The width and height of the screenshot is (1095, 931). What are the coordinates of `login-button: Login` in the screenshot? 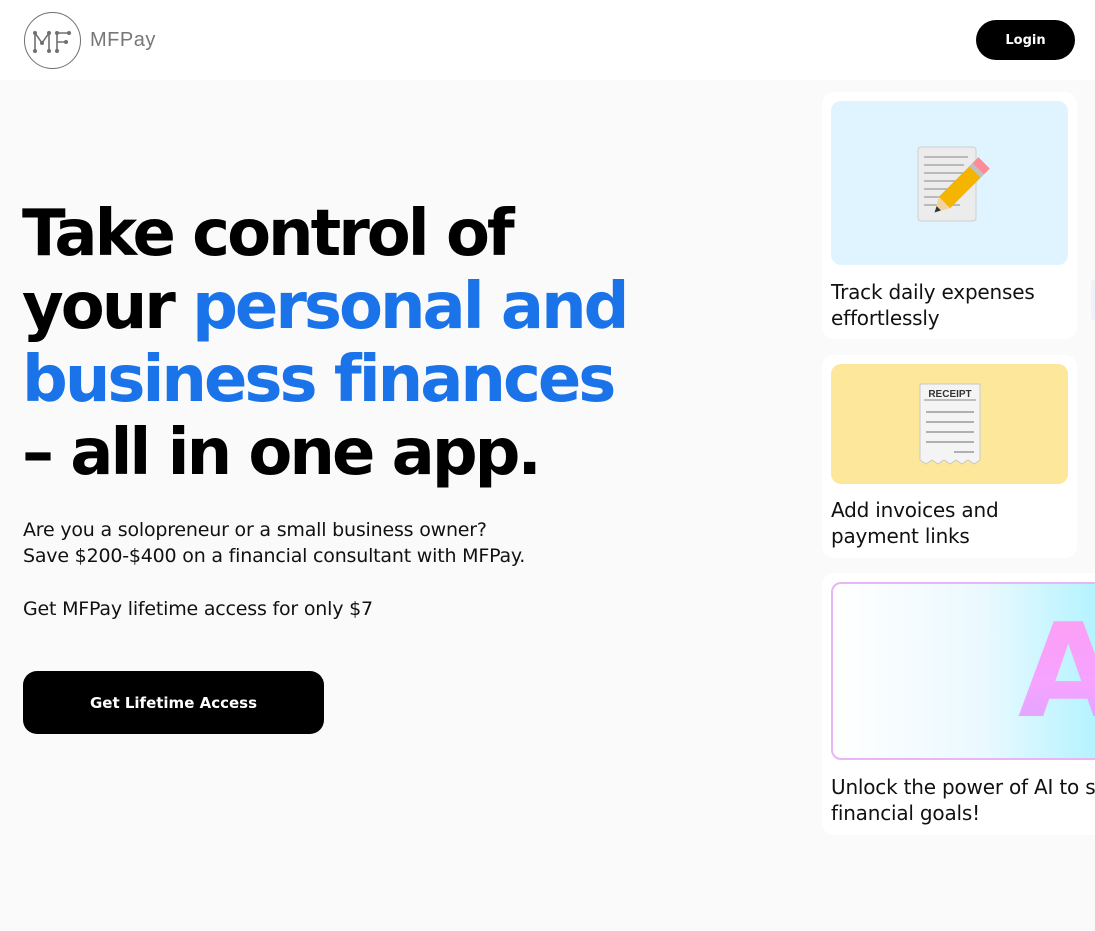 It's located at (1025, 40).